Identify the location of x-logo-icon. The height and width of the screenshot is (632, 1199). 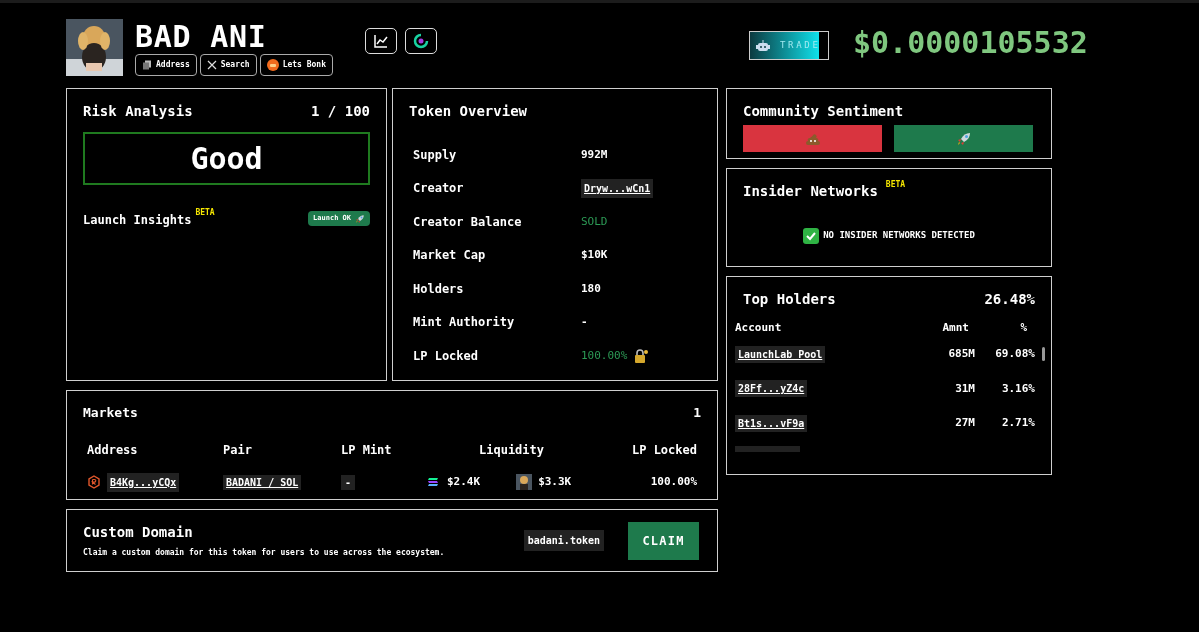
(211, 65).